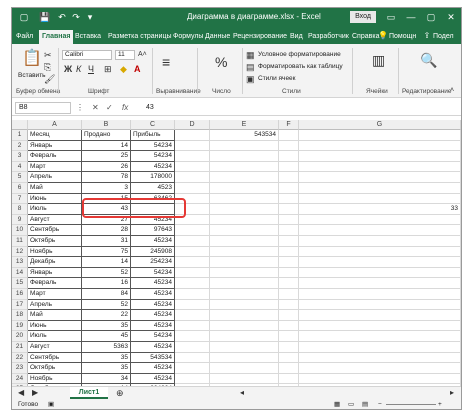 Image resolution: width=474 pixels, height=418 pixels. I want to click on cell-c23: 45234, so click(153, 368).